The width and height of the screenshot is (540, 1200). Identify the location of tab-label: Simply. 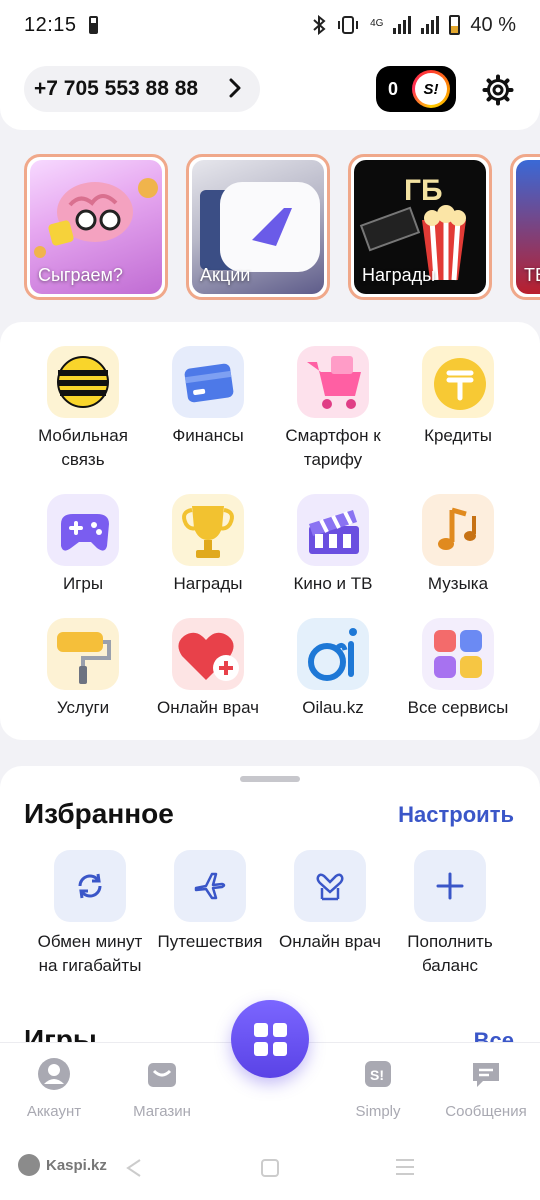
(378, 1111).